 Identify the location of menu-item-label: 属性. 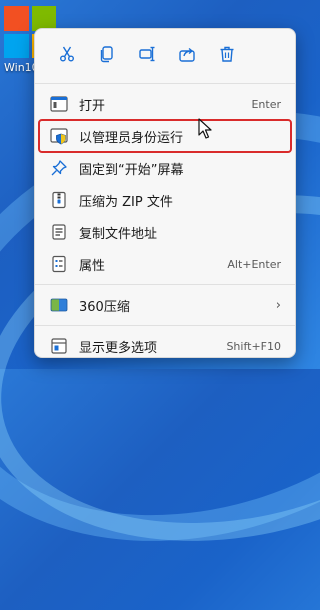
(92, 266).